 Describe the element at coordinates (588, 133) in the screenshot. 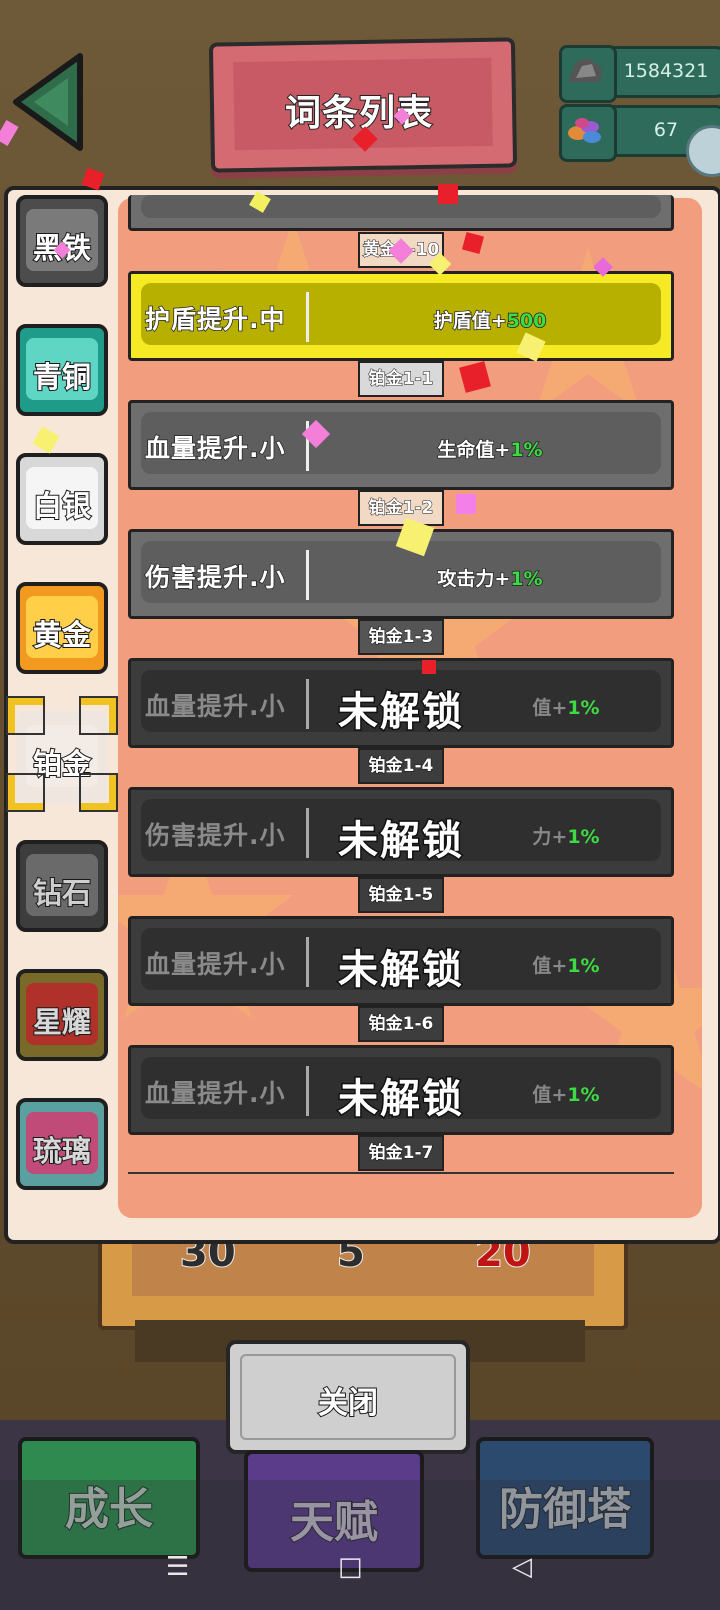

I see `gems-icon` at that location.